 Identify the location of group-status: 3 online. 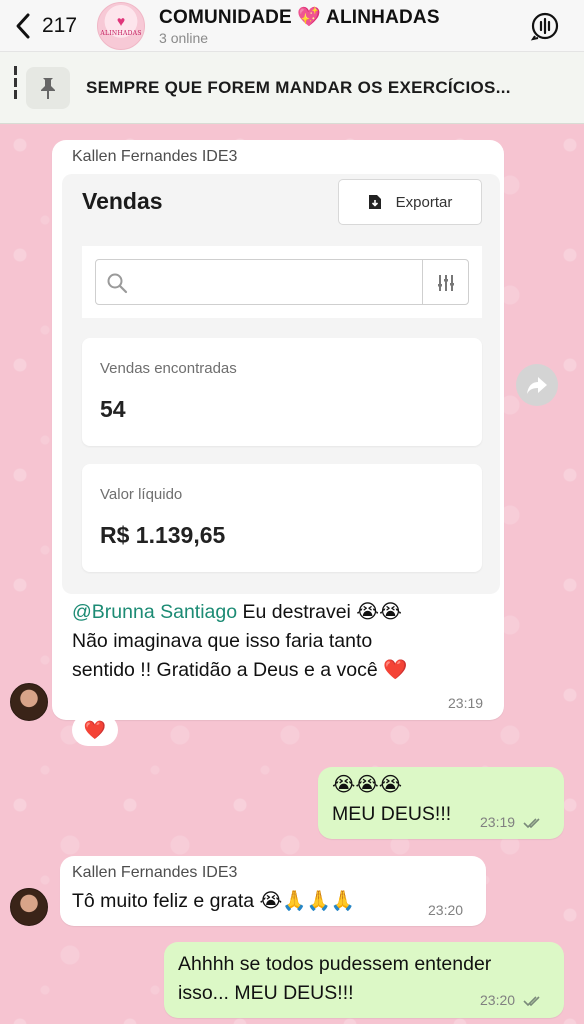
(184, 38).